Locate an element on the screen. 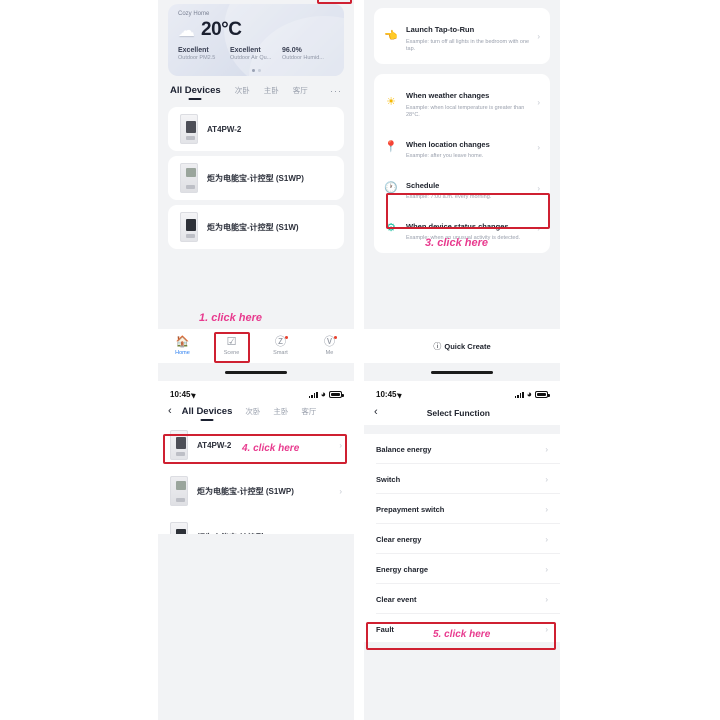  scene-subtitle: Example: 7:00 a.m. every morning. is located at coordinates (449, 197).